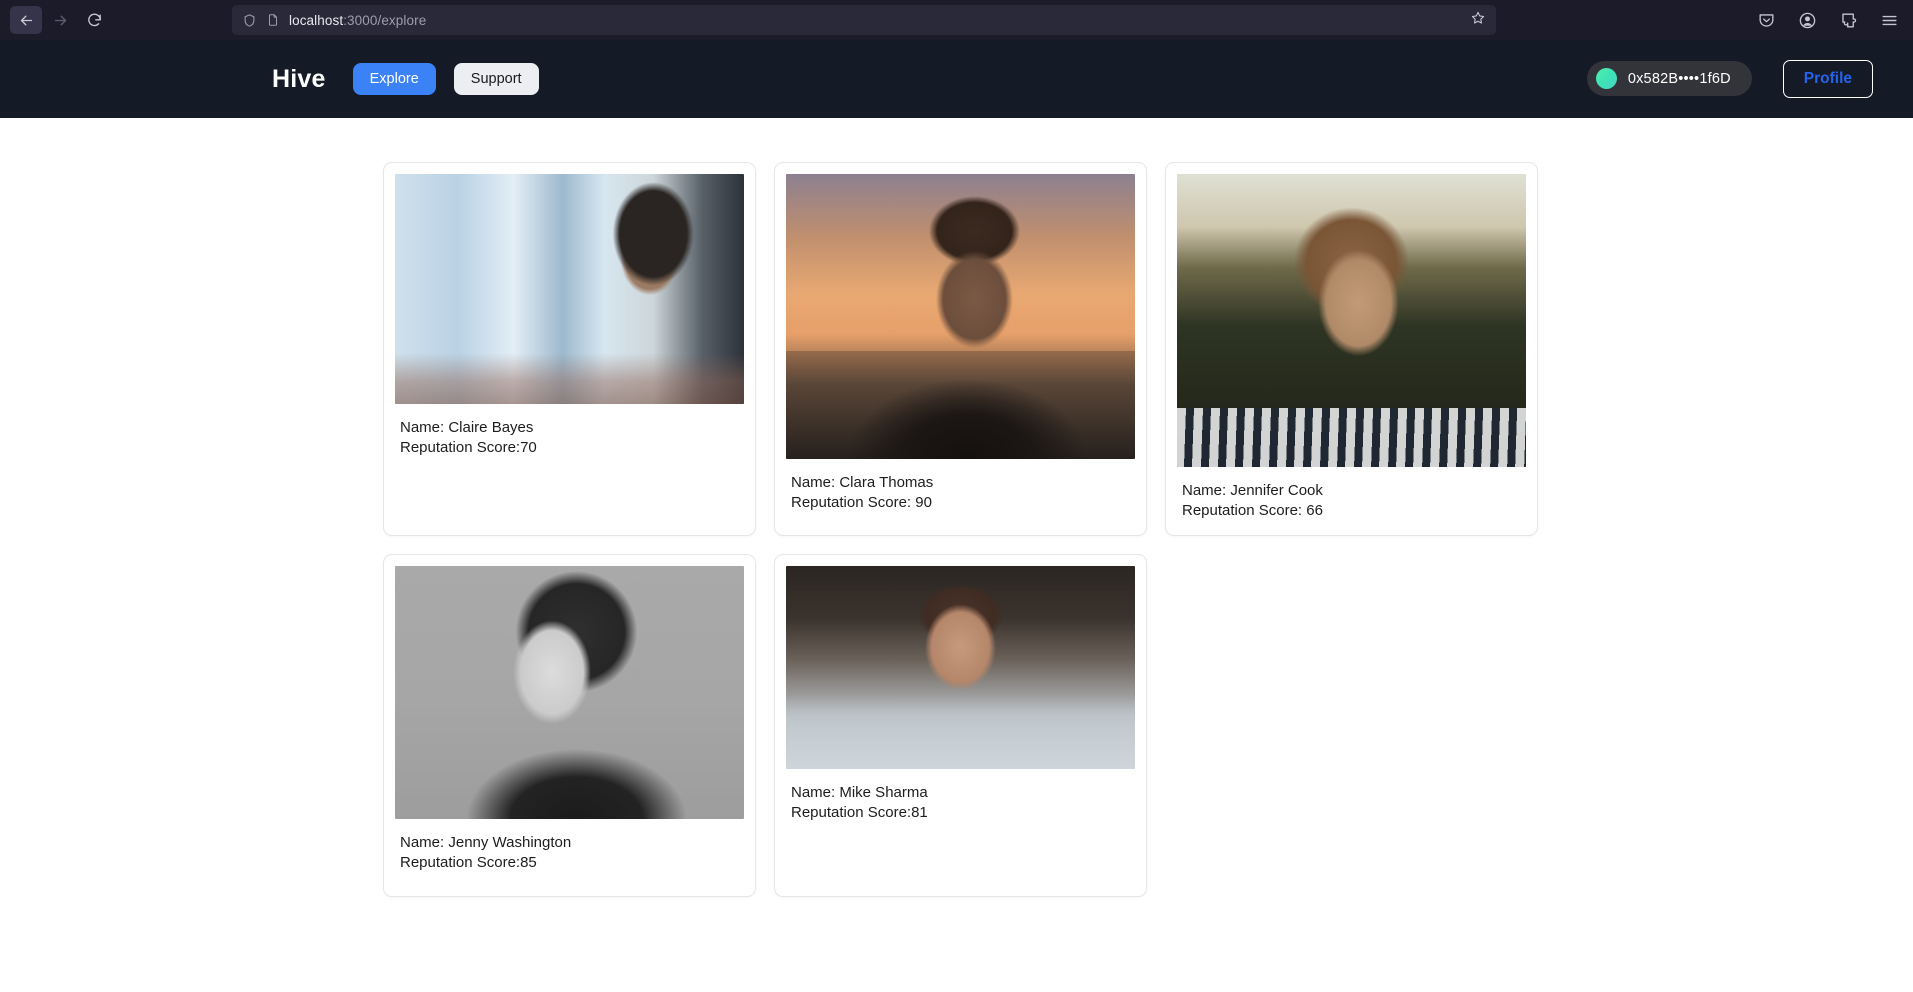  I want to click on profile-card: Name: Clara Thomas Reputation Score: 90, so click(960, 349).